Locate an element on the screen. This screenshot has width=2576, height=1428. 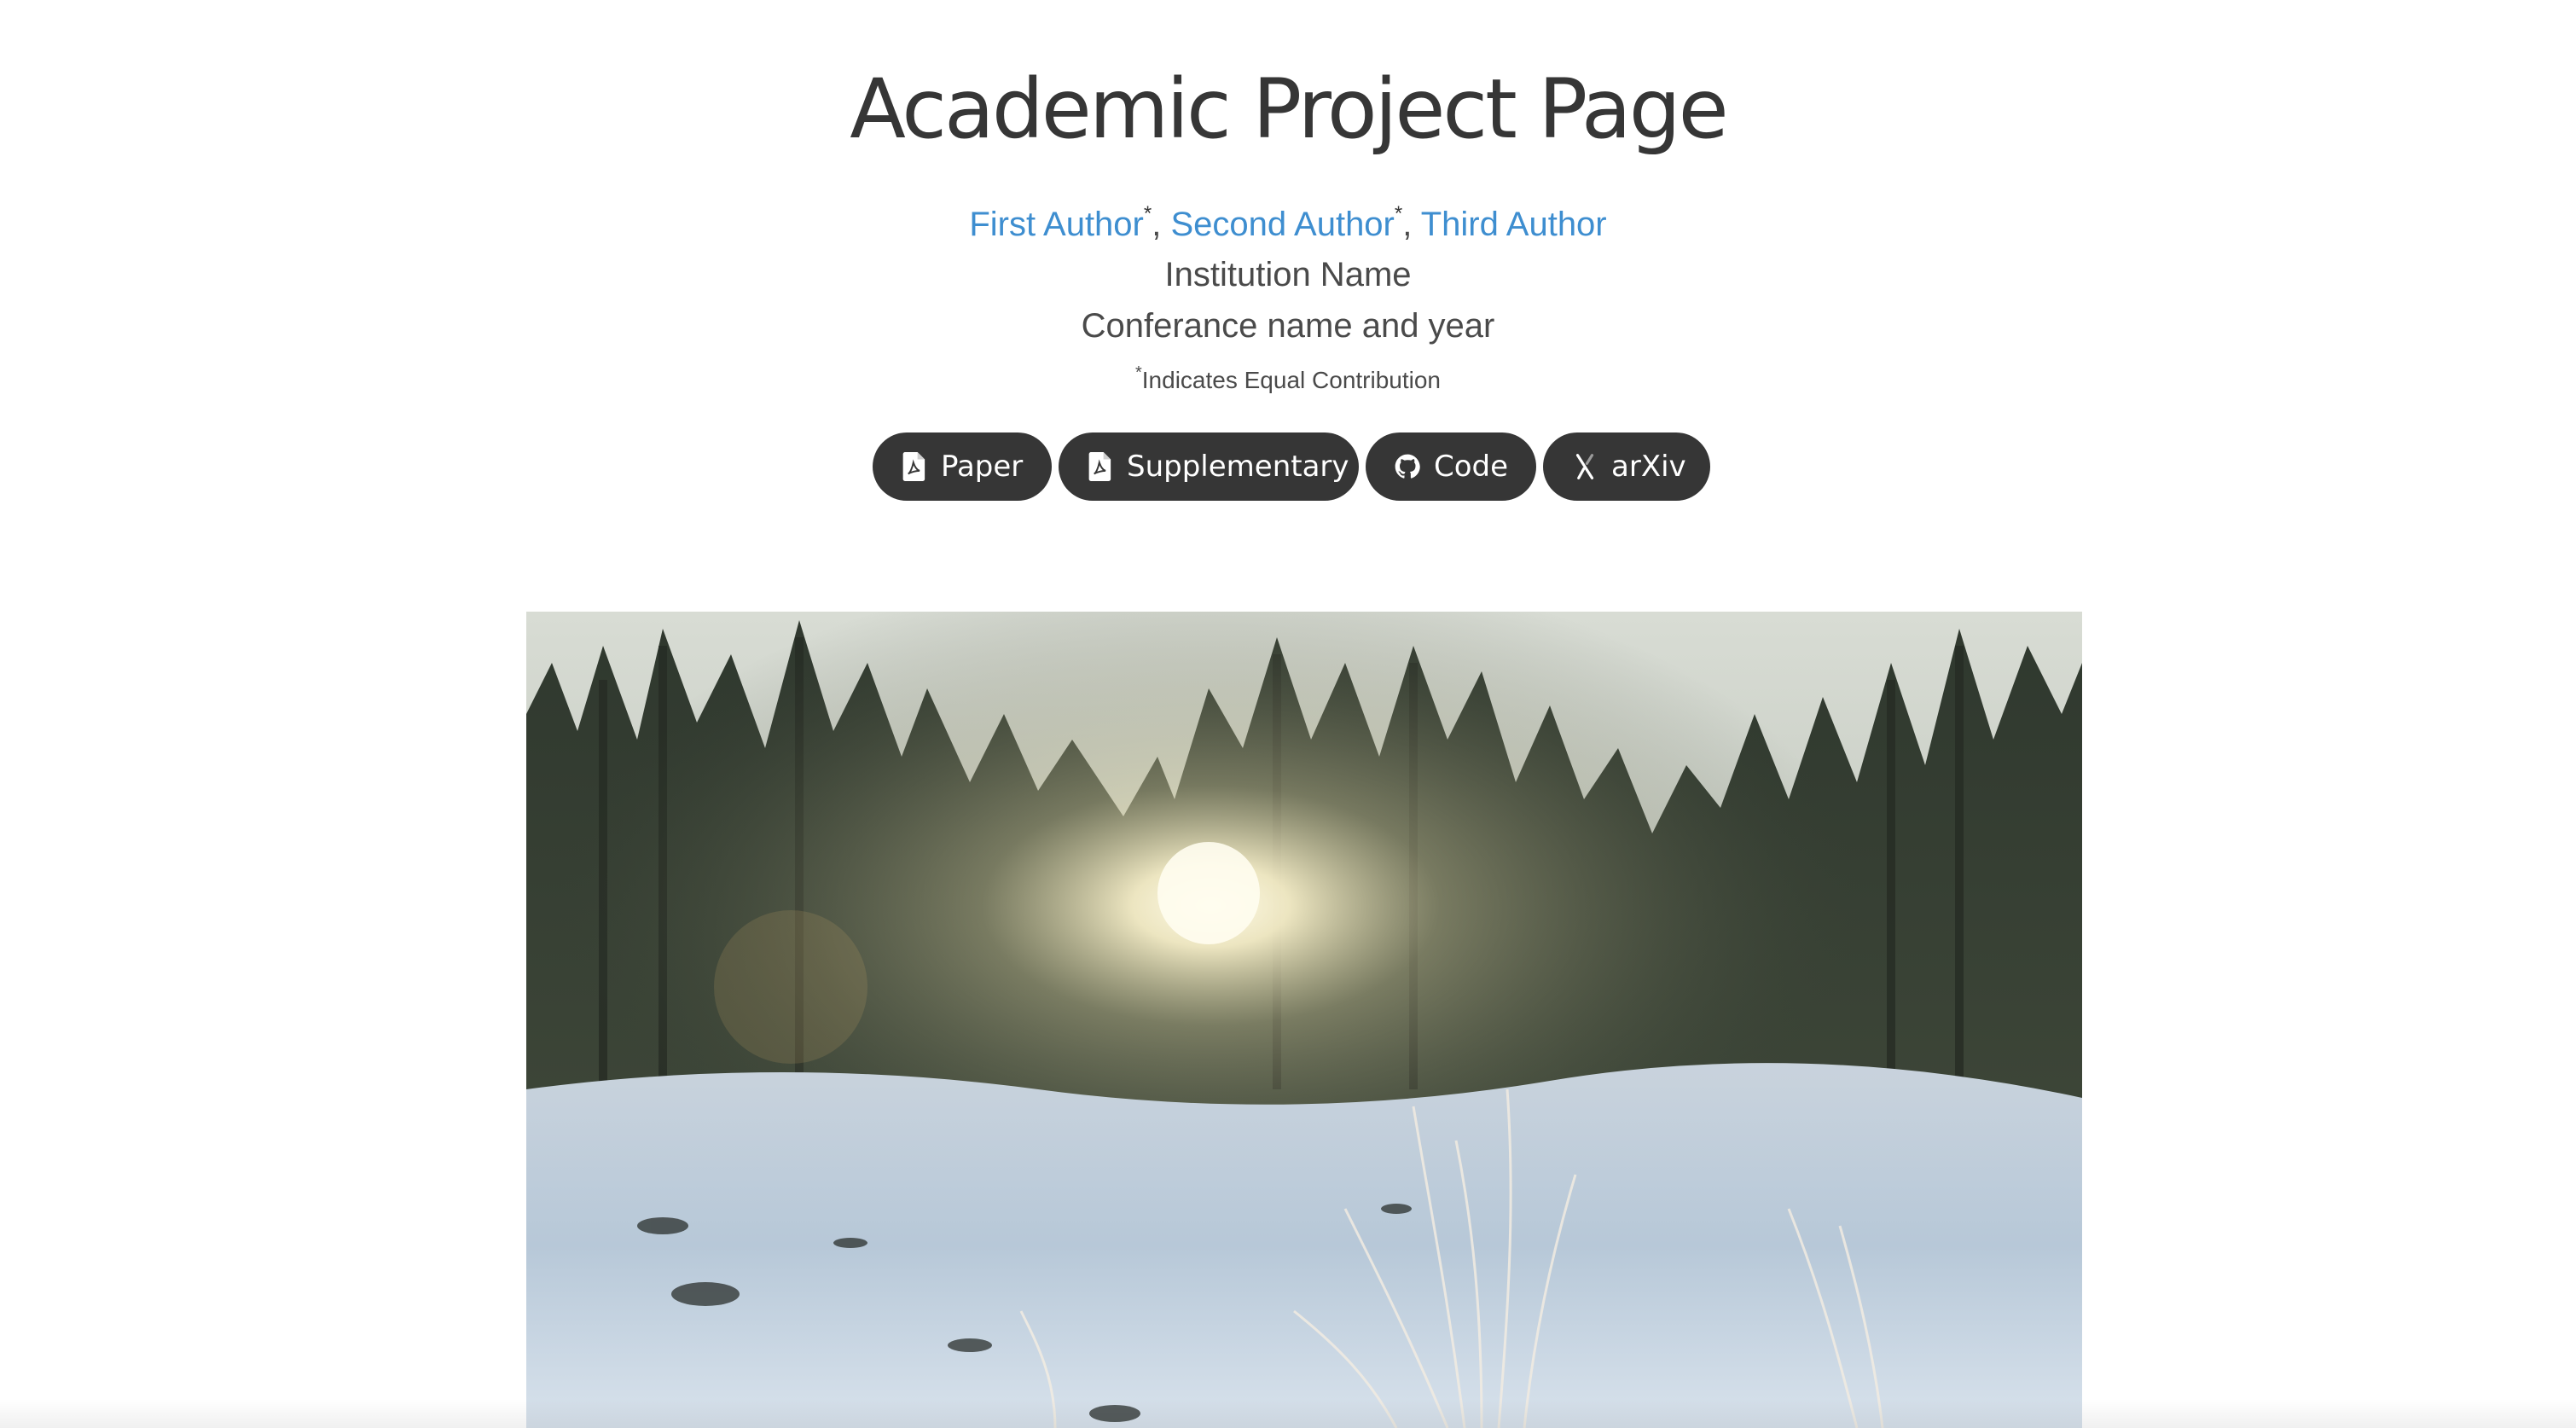
equal-contribution-note: *Indicates Equal Contribution is located at coordinates (1288, 380).